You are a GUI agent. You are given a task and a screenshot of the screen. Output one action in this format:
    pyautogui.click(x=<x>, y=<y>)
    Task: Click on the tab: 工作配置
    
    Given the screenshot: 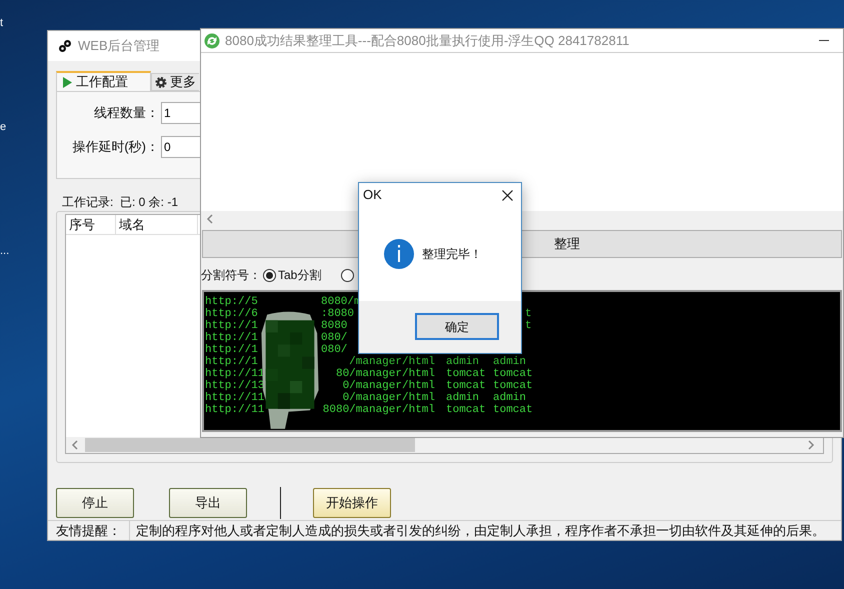 What is the action you would take?
    pyautogui.click(x=103, y=81)
    